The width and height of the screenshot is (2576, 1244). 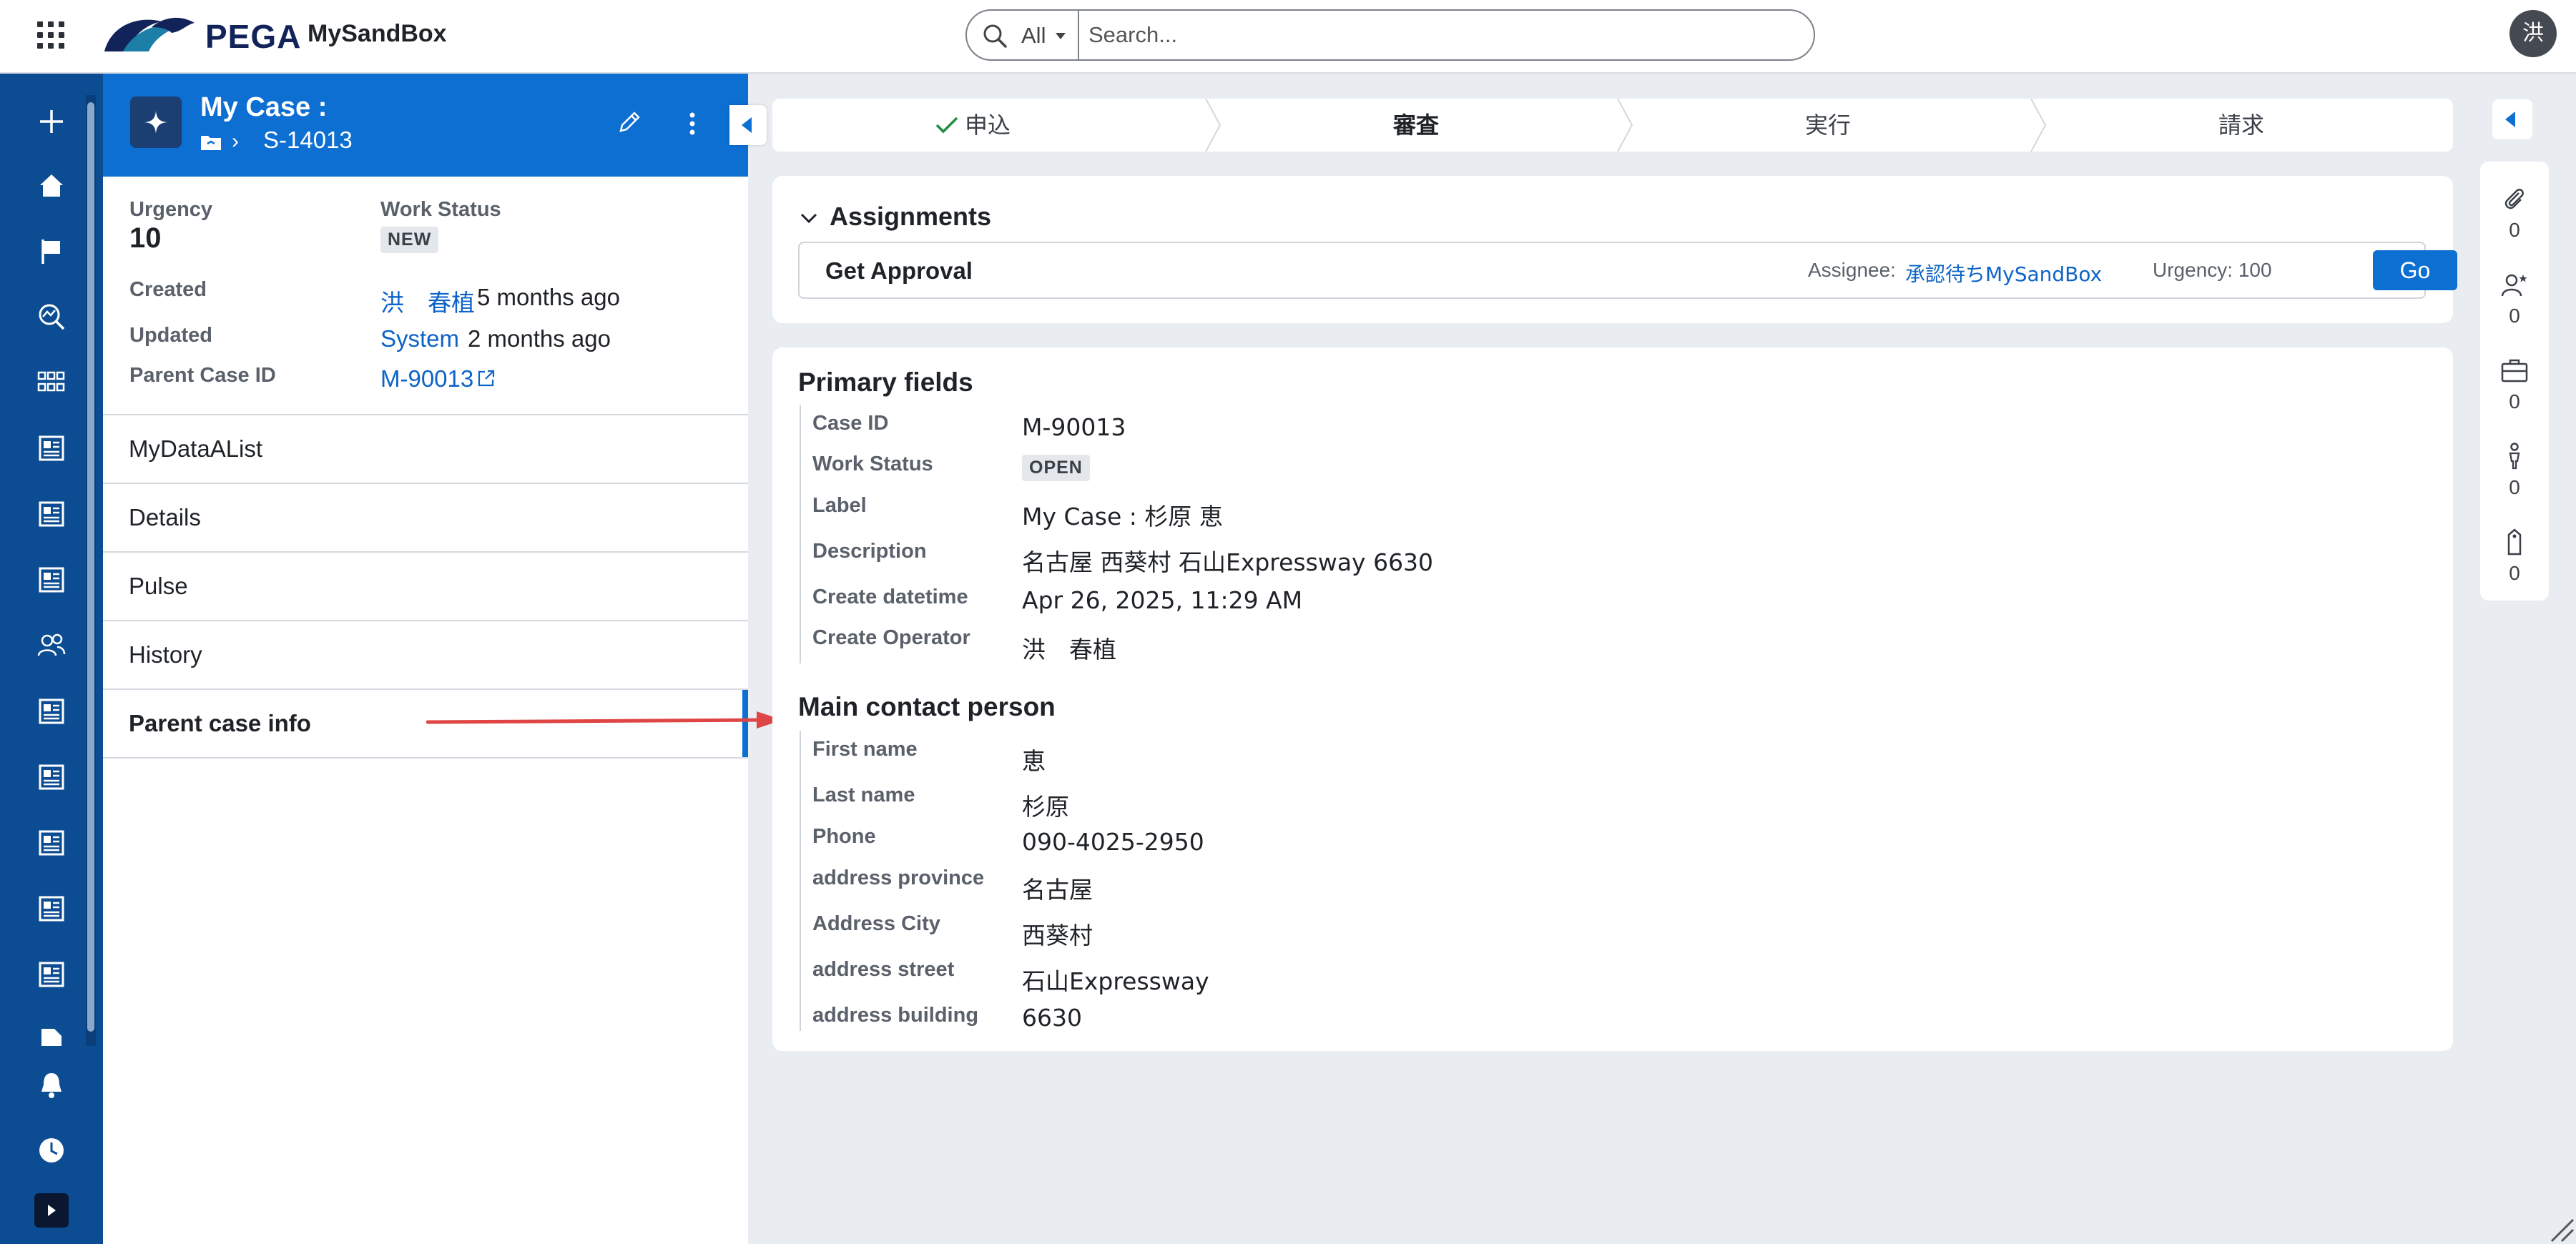 I want to click on field-value: M-90013, so click(x=1074, y=427).